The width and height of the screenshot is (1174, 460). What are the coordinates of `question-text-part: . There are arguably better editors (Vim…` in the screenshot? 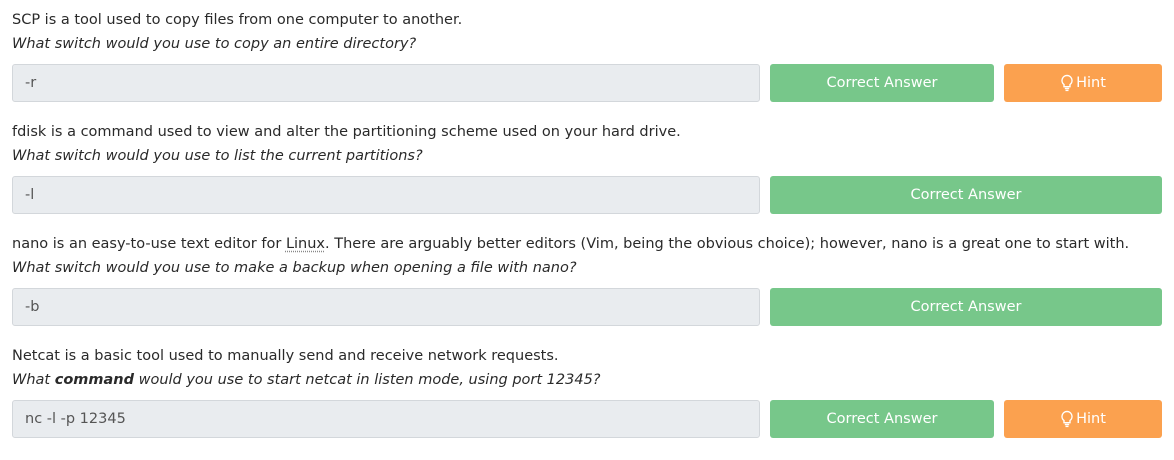 It's located at (727, 244).